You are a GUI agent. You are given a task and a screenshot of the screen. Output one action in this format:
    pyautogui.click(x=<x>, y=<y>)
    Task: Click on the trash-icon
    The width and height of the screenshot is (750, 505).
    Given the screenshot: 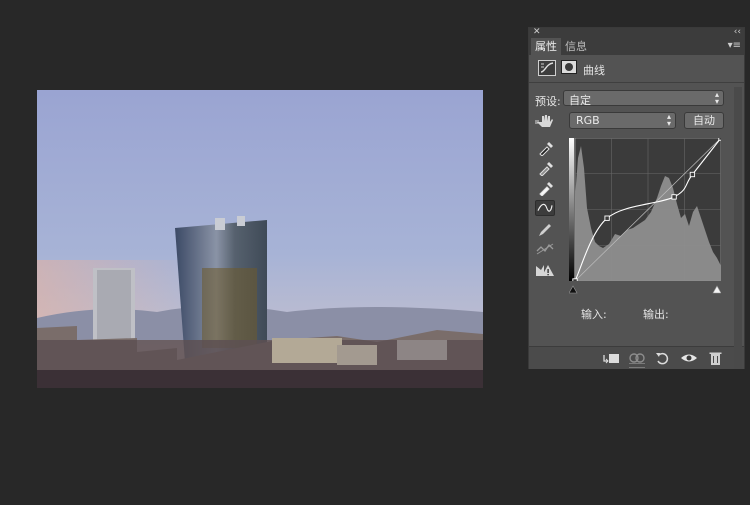 What is the action you would take?
    pyautogui.click(x=715, y=358)
    